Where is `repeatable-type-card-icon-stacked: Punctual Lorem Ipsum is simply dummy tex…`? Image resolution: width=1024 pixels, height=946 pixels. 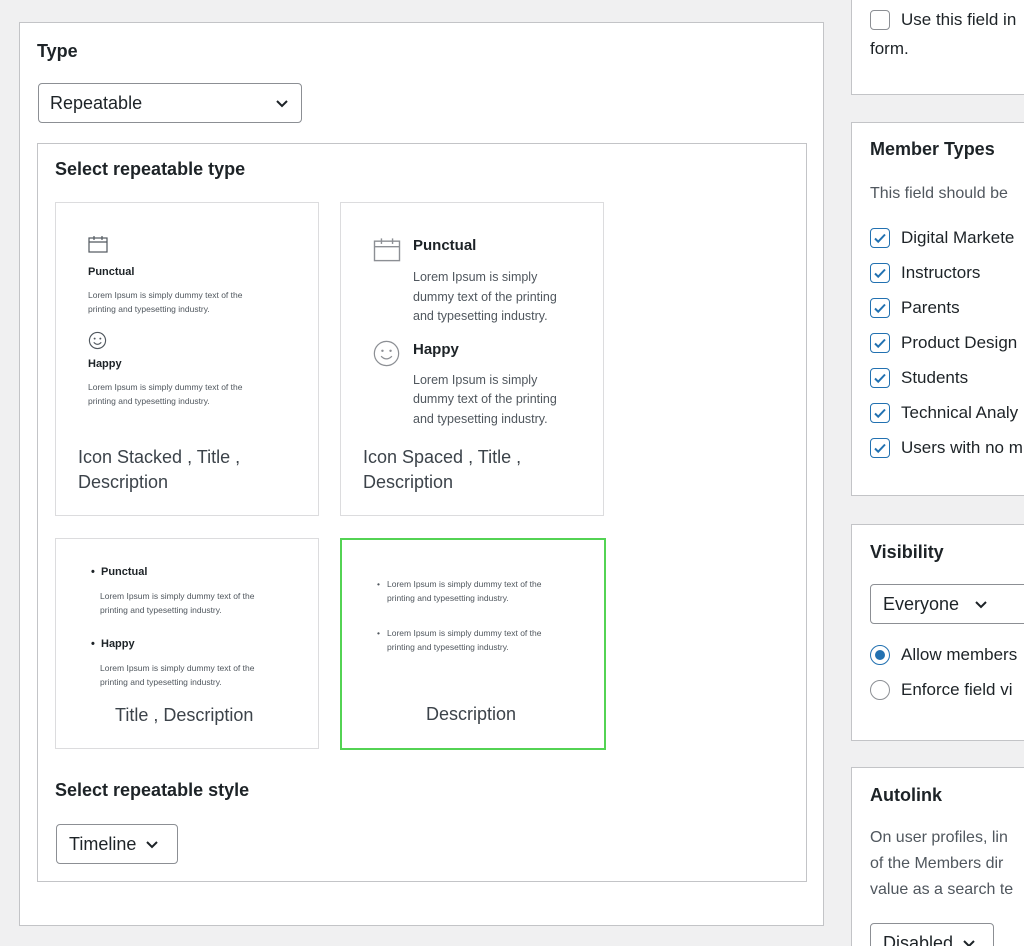 repeatable-type-card-icon-stacked: Punctual Lorem Ipsum is simply dummy tex… is located at coordinates (187, 359).